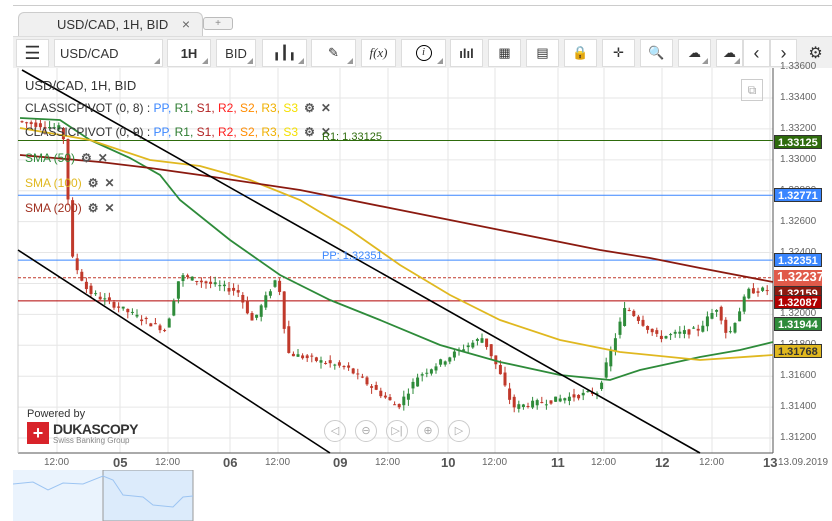 The width and height of the screenshot is (832, 521). What do you see at coordinates (236, 53) in the screenshot?
I see `side-select: BID` at bounding box center [236, 53].